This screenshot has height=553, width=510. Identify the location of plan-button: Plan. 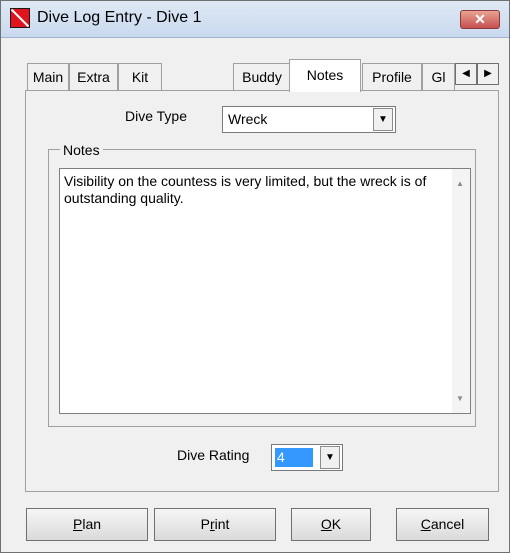
(87, 524).